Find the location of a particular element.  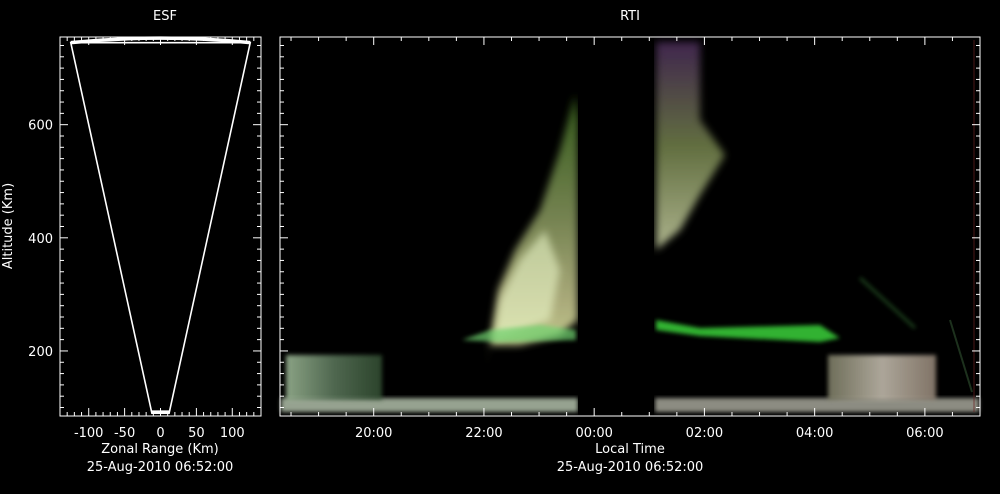

esf-y-axis-label: Altitude (Km) is located at coordinates (8, 226).